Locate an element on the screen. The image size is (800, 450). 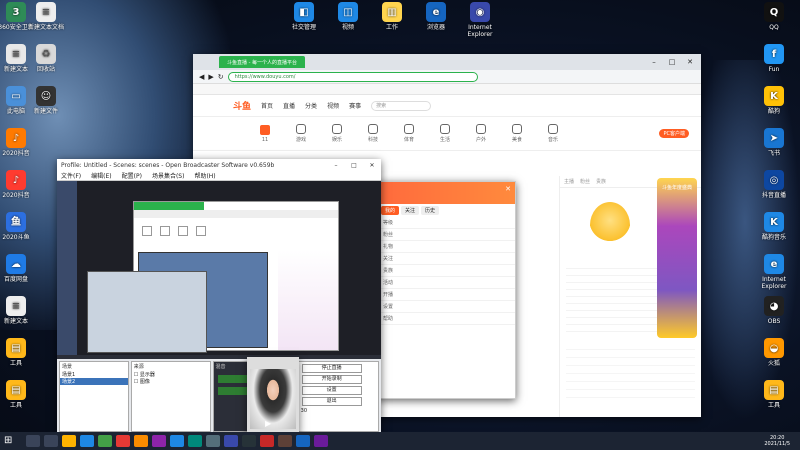
desktop-icon: ➤ 飞书 is located at coordinates (774, 142).